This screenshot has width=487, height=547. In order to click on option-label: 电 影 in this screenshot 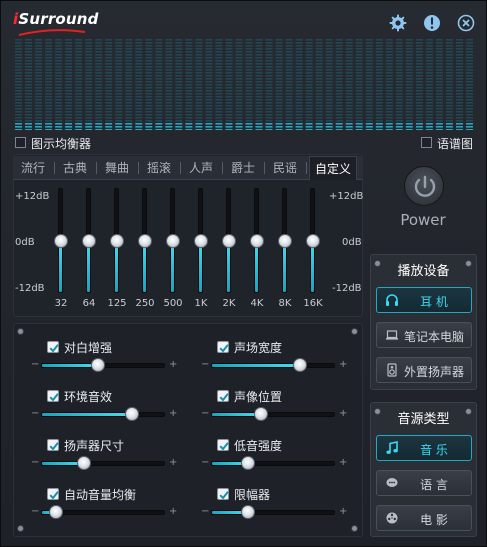, I will do `click(434, 520)`.